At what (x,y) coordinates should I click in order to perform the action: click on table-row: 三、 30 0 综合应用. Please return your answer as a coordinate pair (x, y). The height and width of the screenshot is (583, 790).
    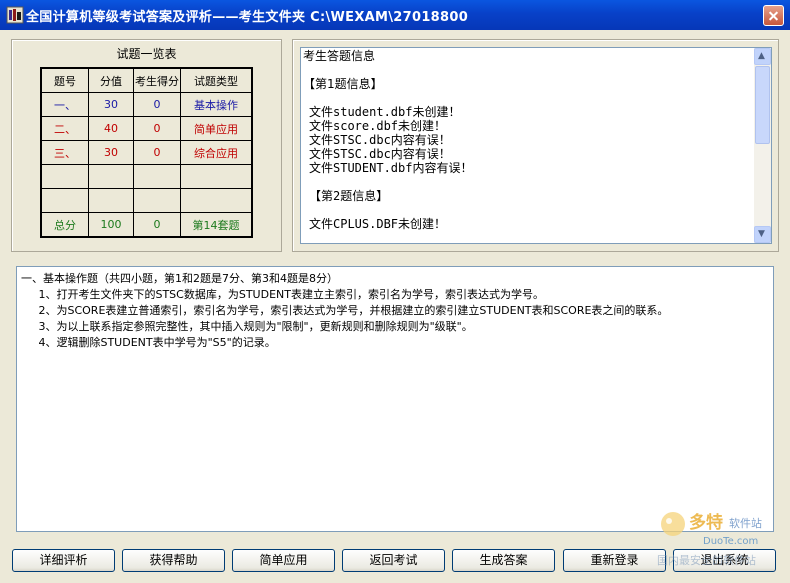
    Looking at the image, I should click on (146, 152).